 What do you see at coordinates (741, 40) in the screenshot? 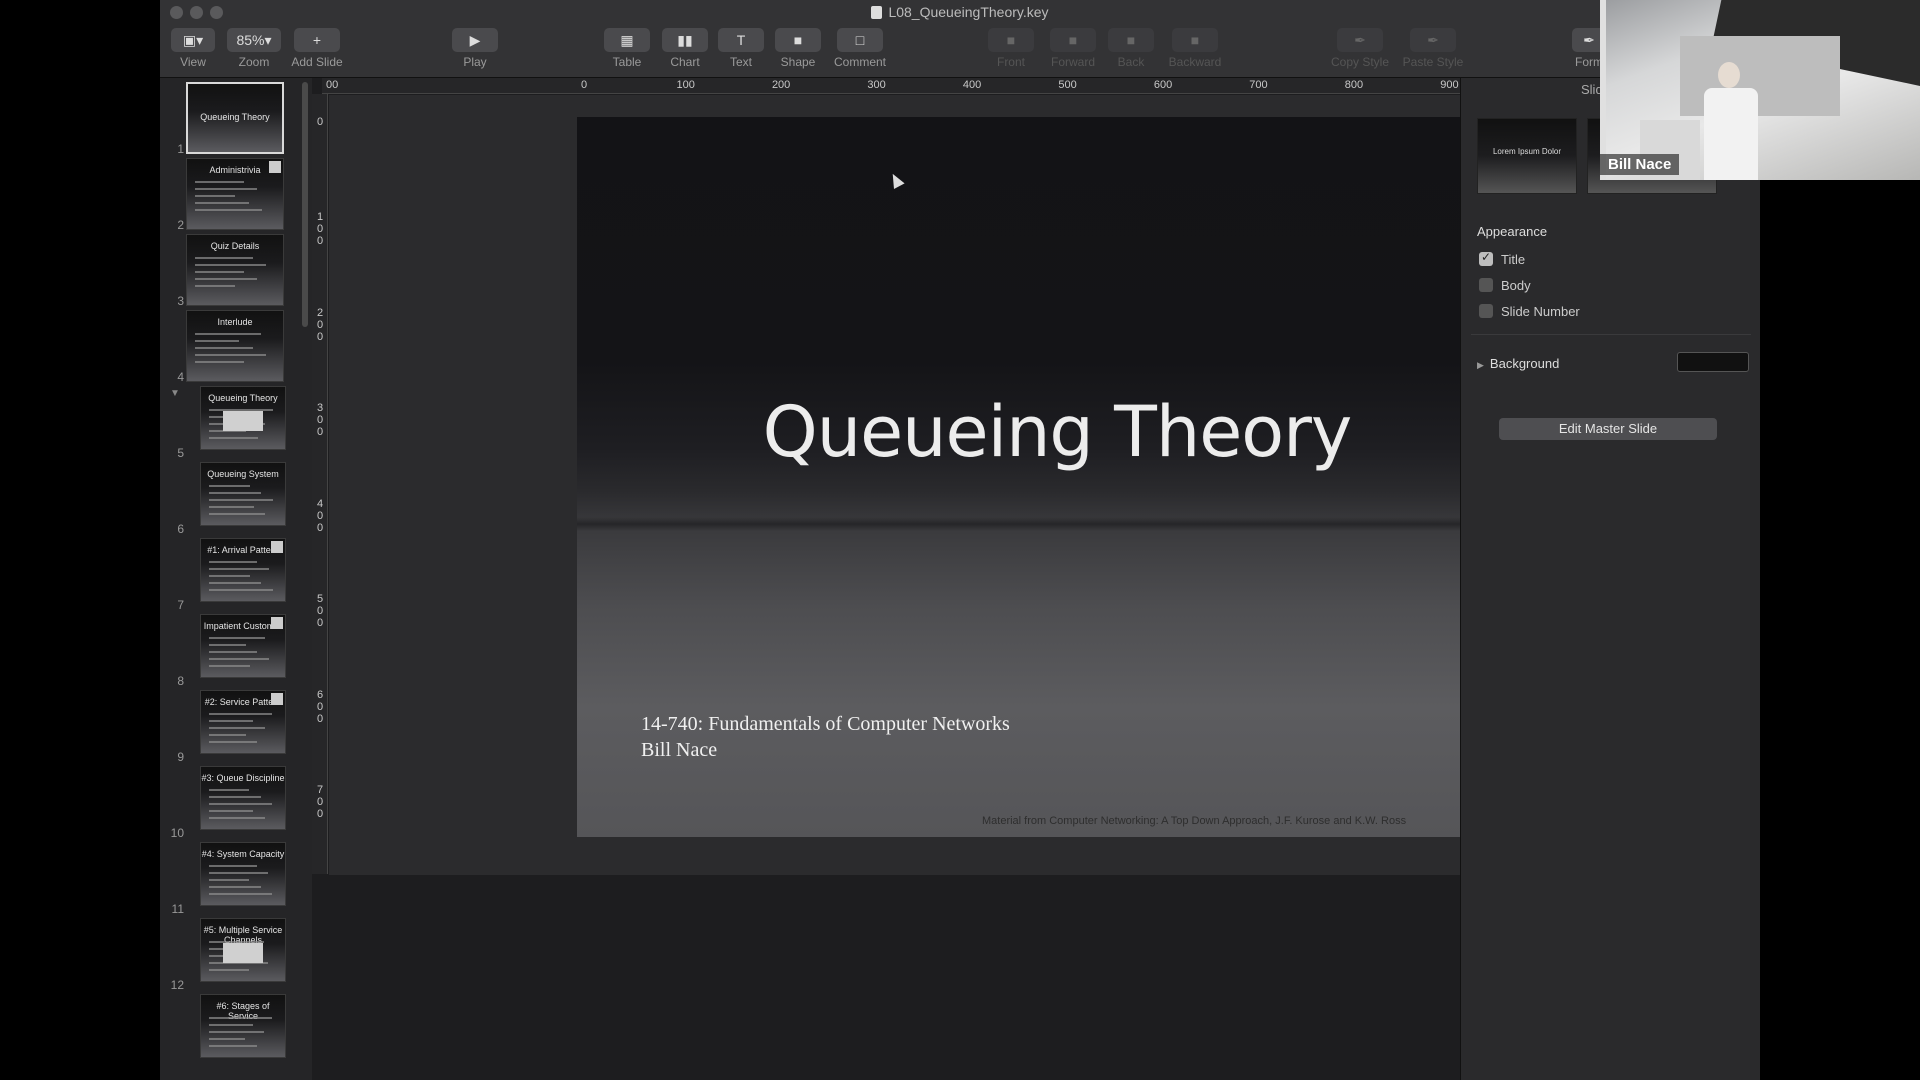
I see `text-icon: T` at bounding box center [741, 40].